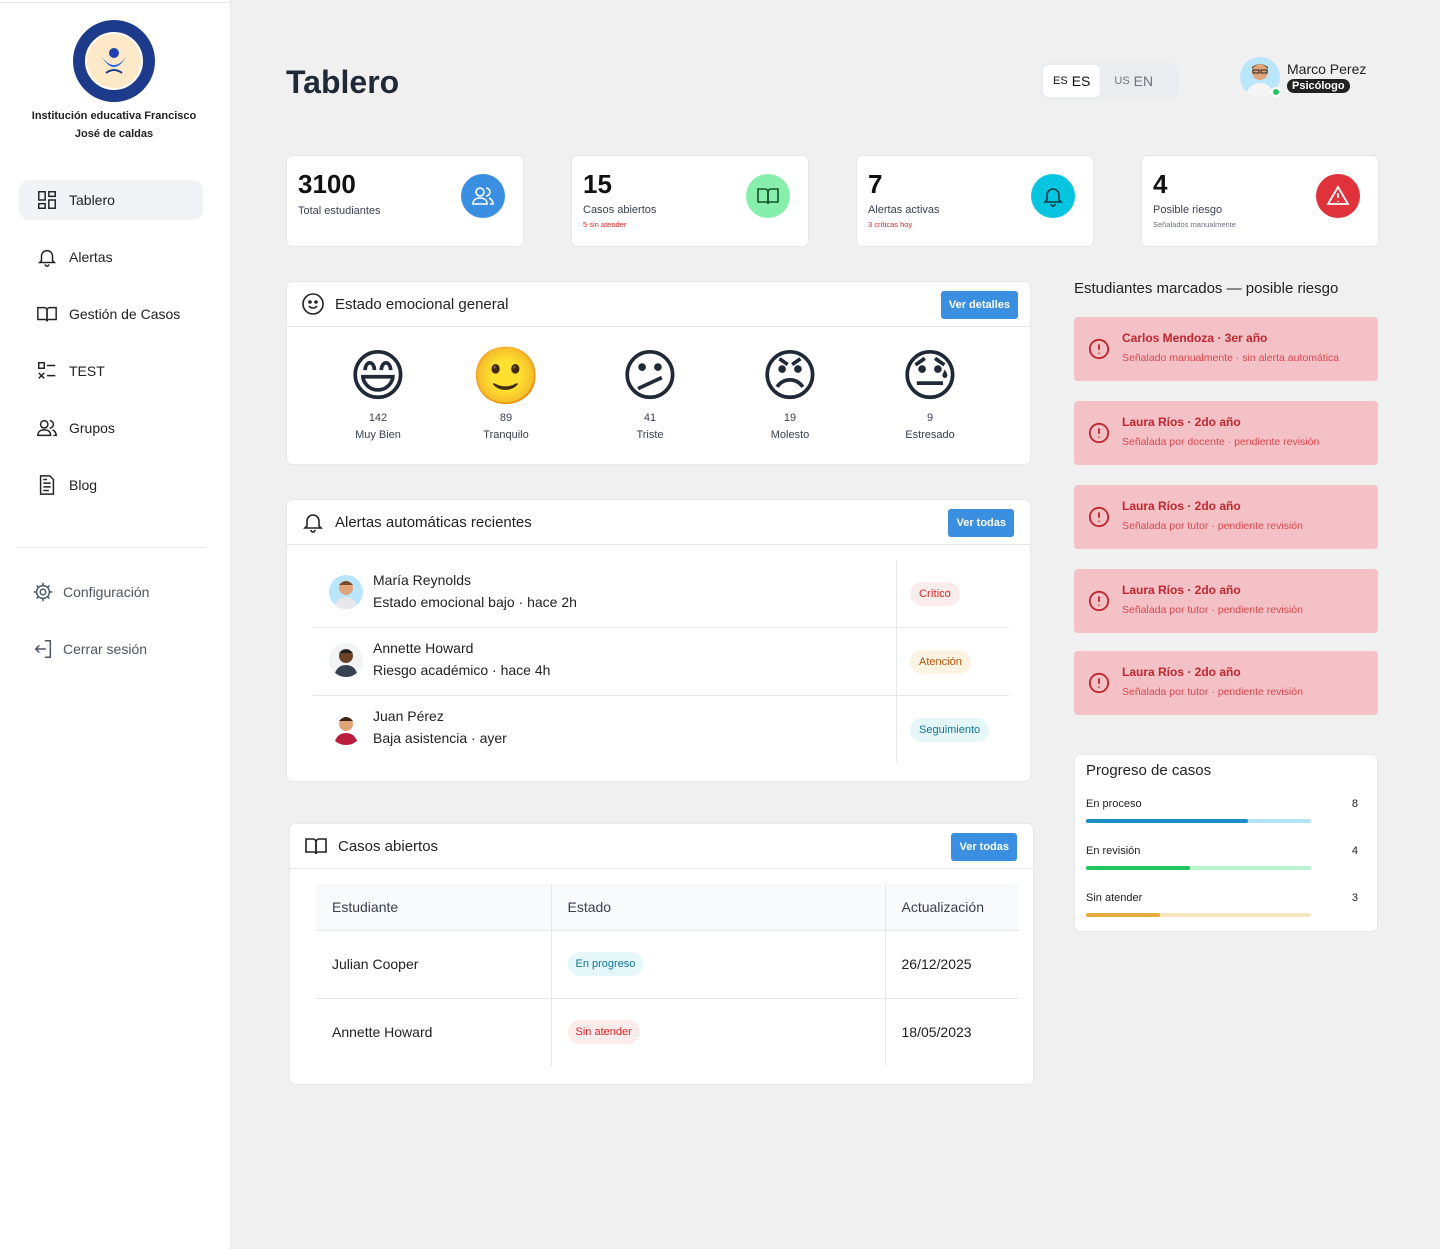 This screenshot has width=1440, height=1249. I want to click on lang-label: EN, so click(1143, 81).